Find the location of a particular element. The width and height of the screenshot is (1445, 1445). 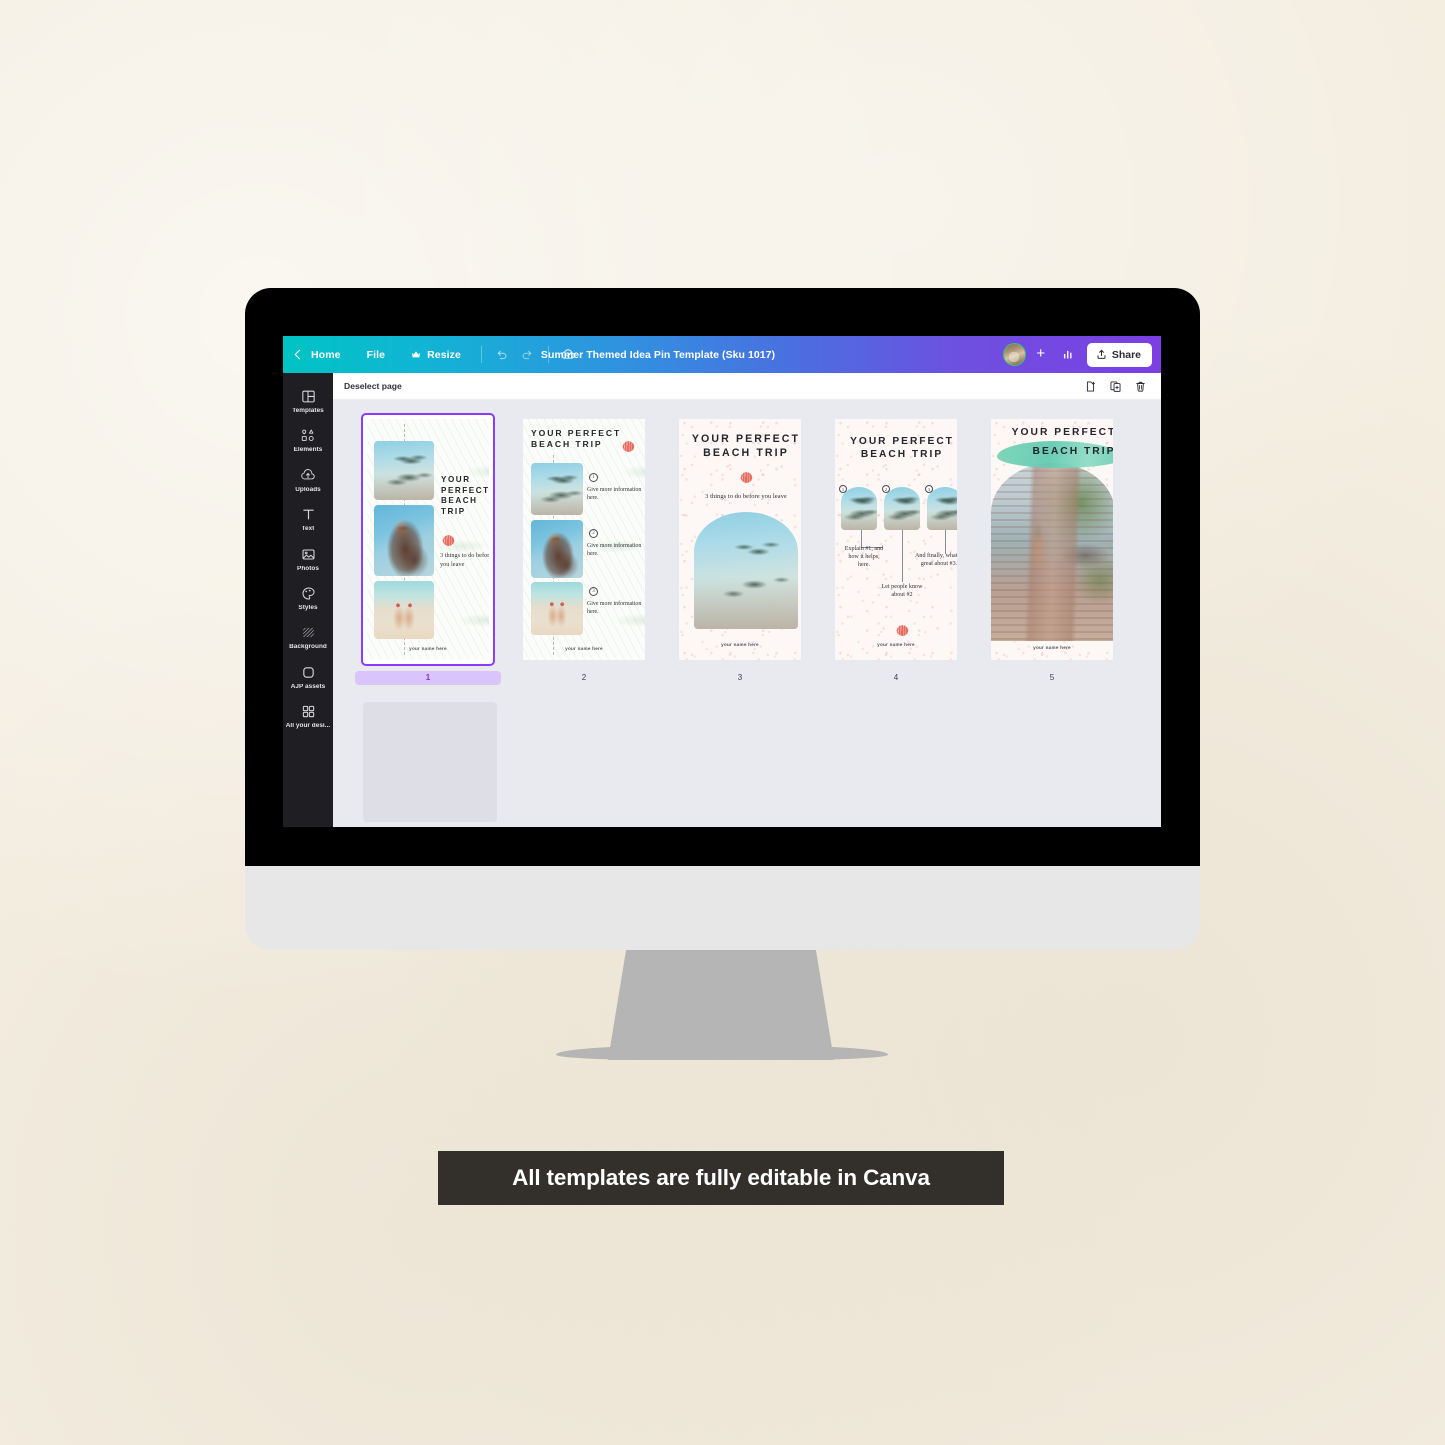

sidebar-label-templates: Templates is located at coordinates (308, 411).